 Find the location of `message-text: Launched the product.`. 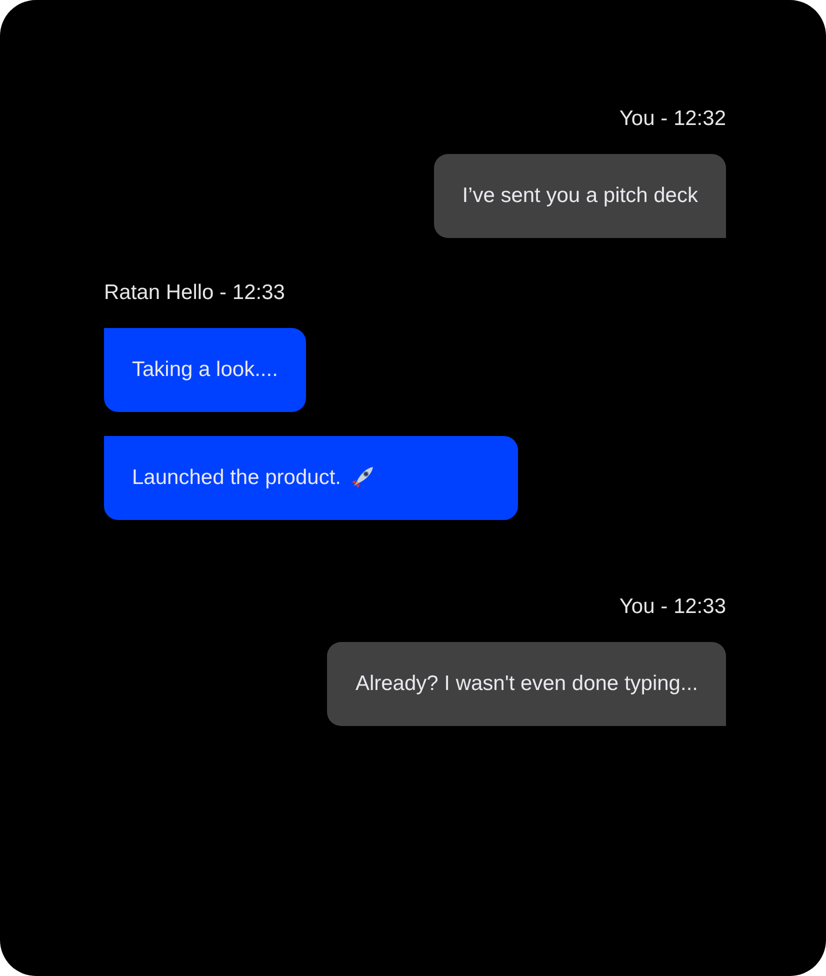

message-text: Launched the product. is located at coordinates (236, 478).